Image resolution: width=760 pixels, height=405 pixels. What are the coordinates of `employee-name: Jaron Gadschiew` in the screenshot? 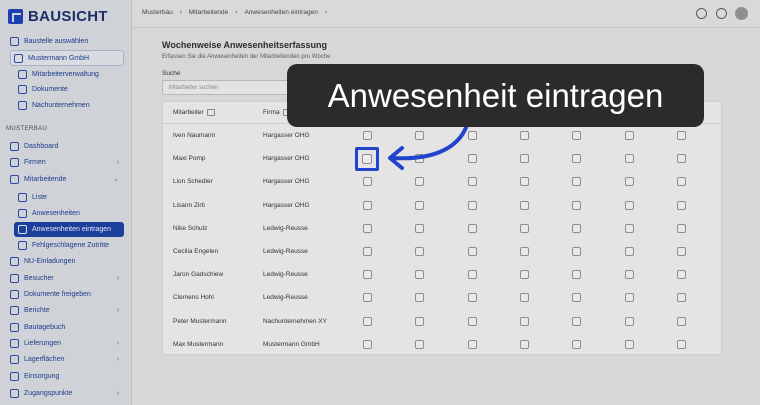 It's located at (198, 275).